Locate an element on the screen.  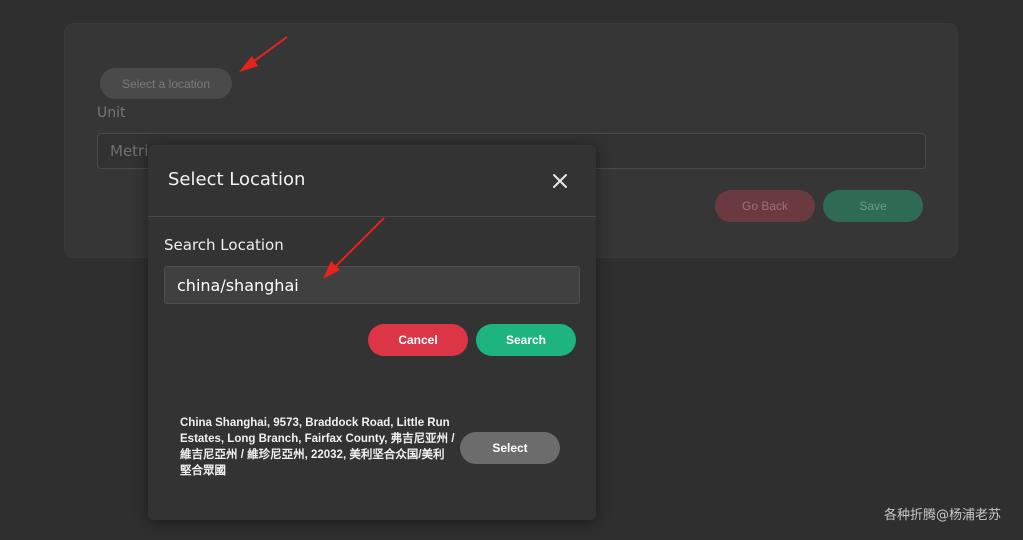
search-location-label: Search Location is located at coordinates (224, 245).